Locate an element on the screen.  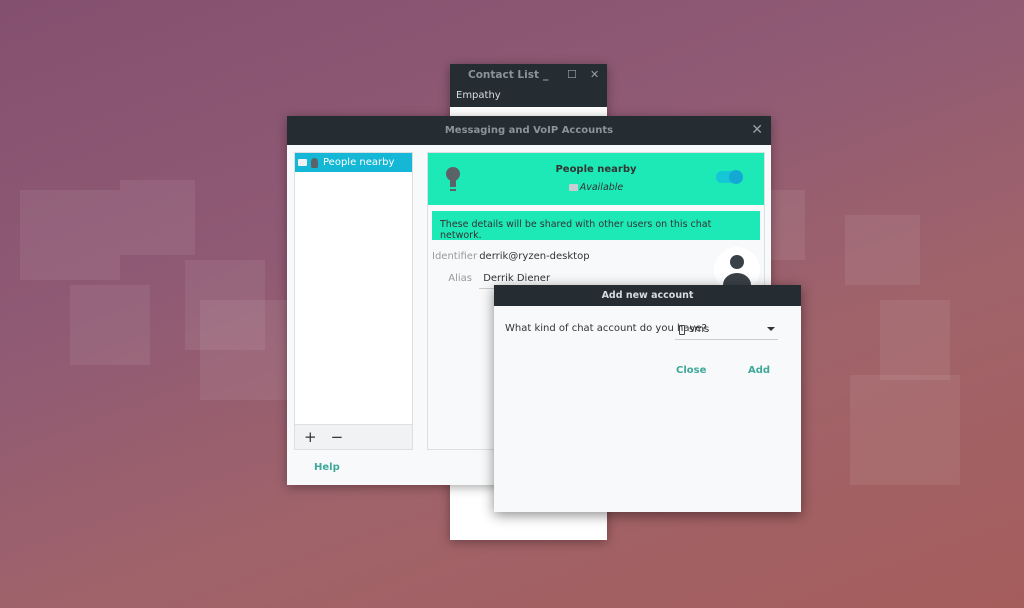
help-button: Help is located at coordinates (327, 467).